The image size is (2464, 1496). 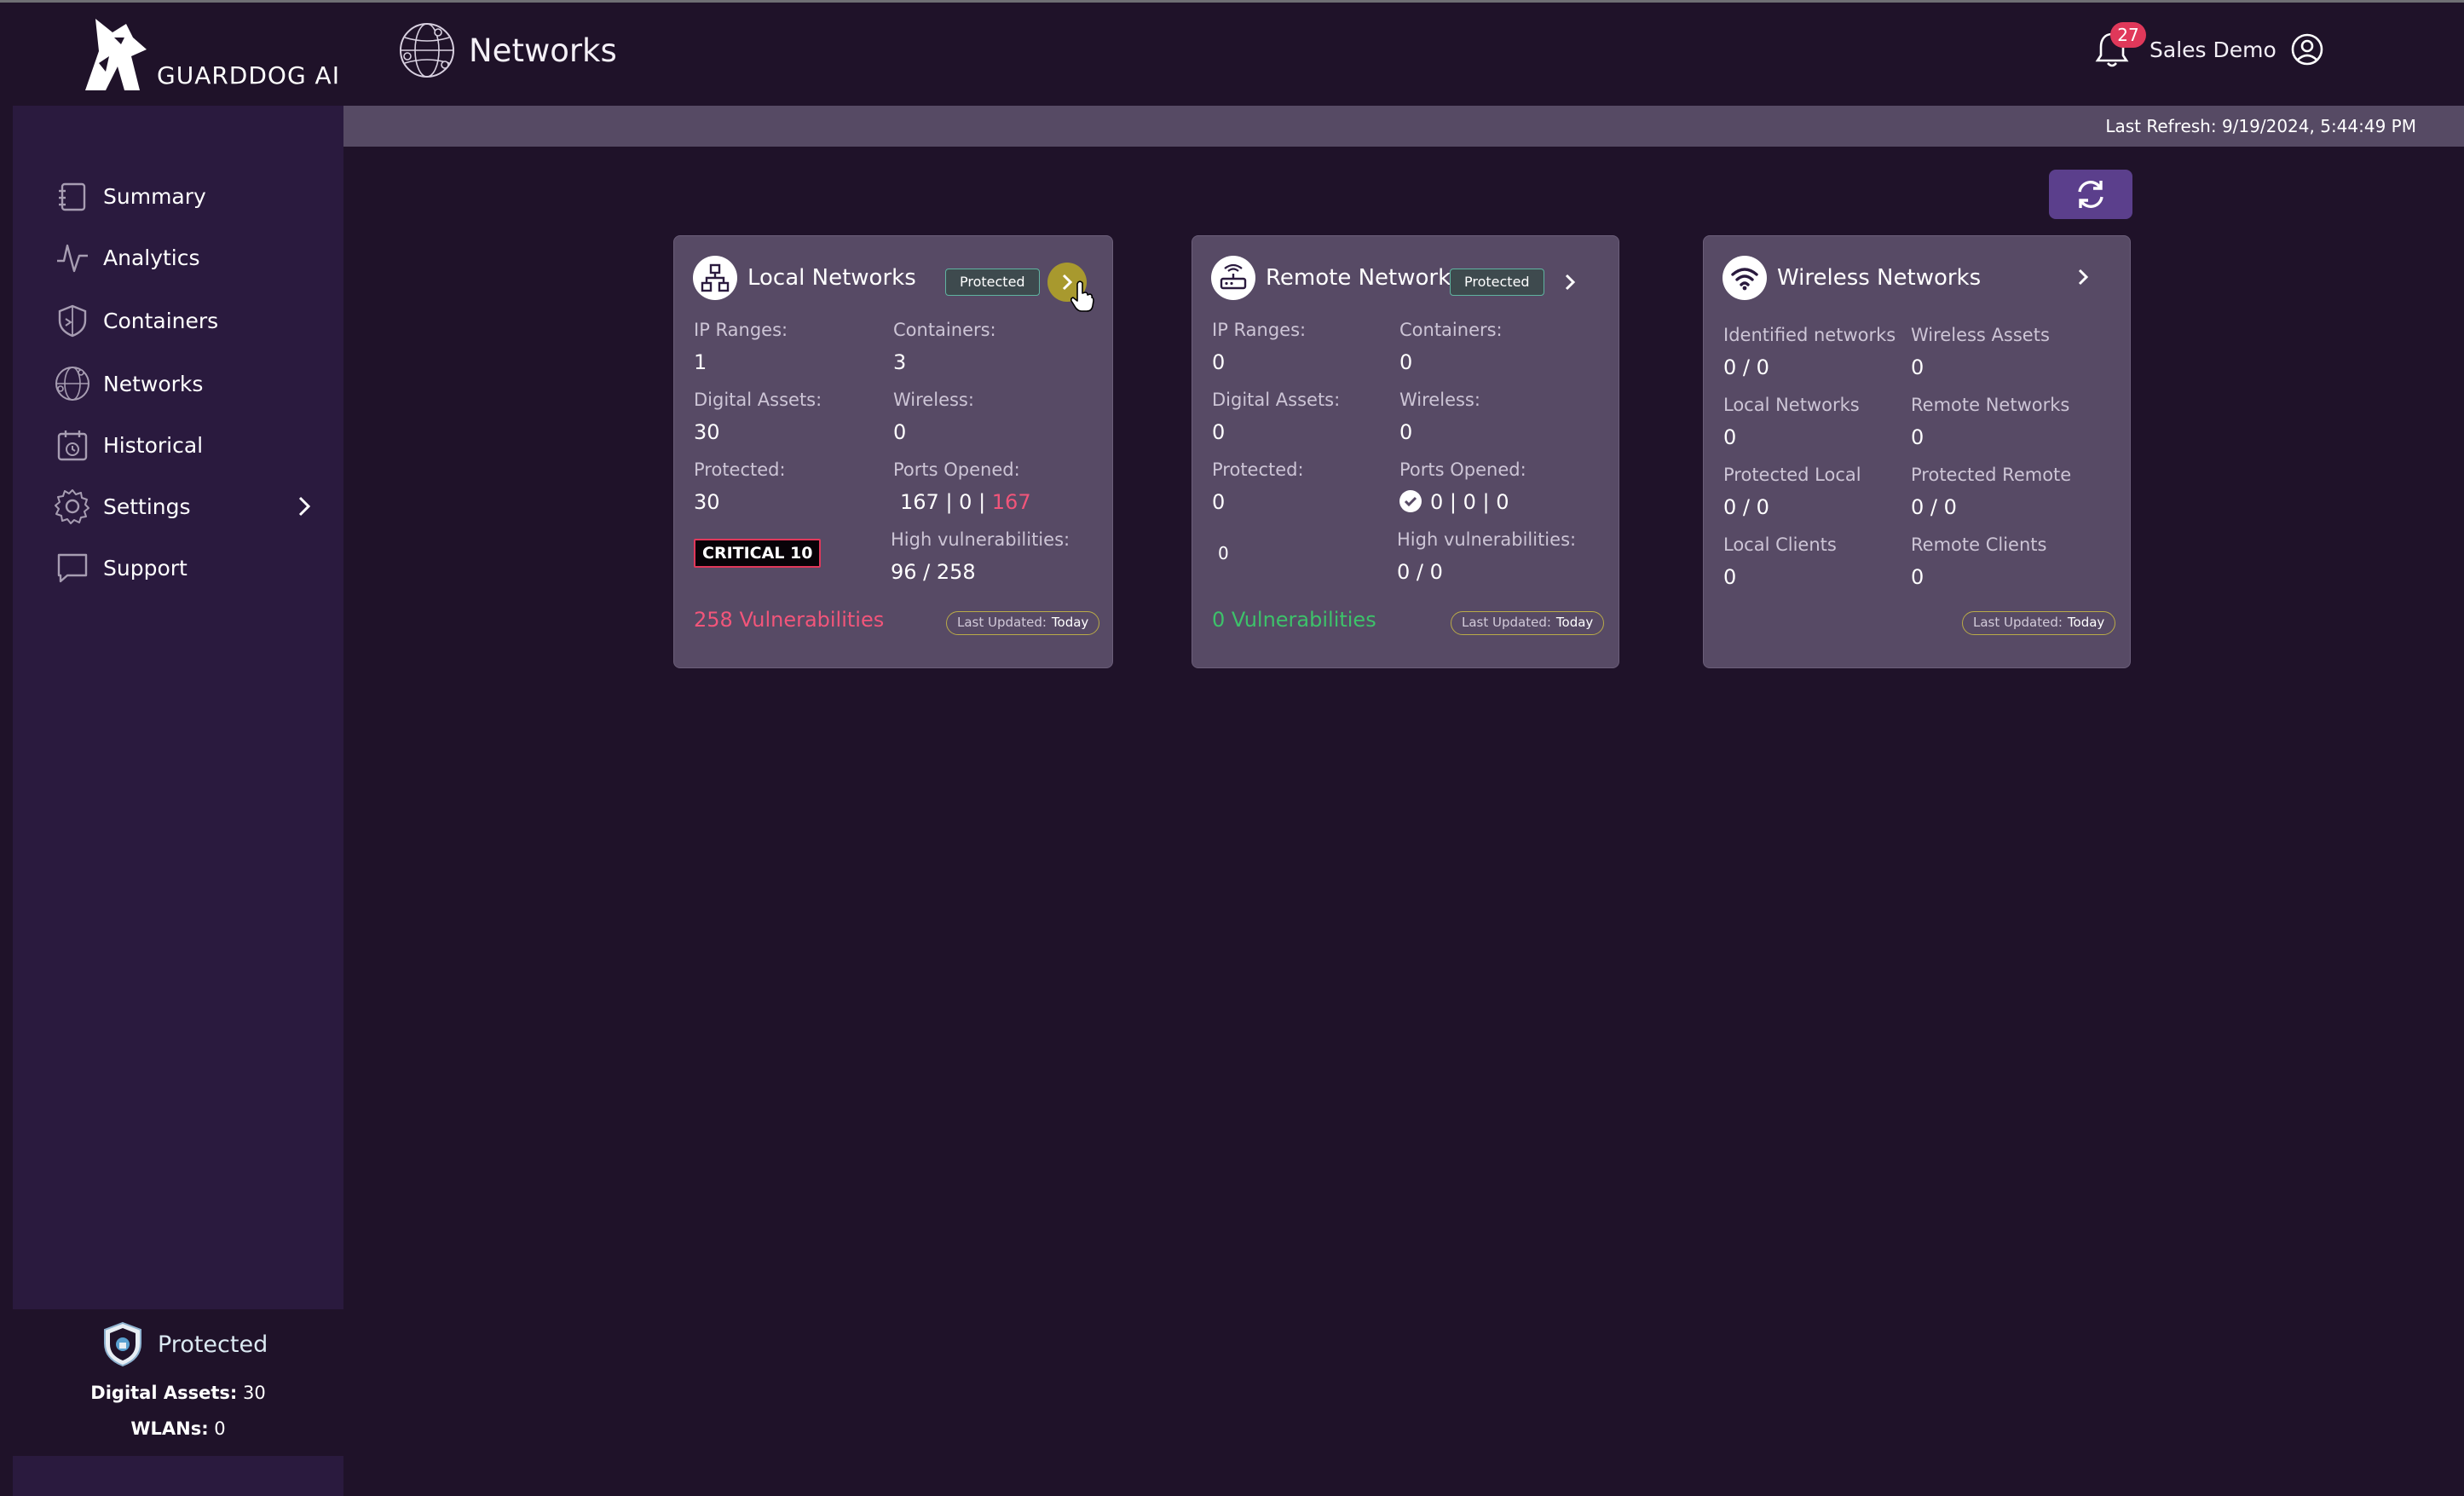 I want to click on stat-value: 0 | 0 | 0, so click(x=1462, y=502).